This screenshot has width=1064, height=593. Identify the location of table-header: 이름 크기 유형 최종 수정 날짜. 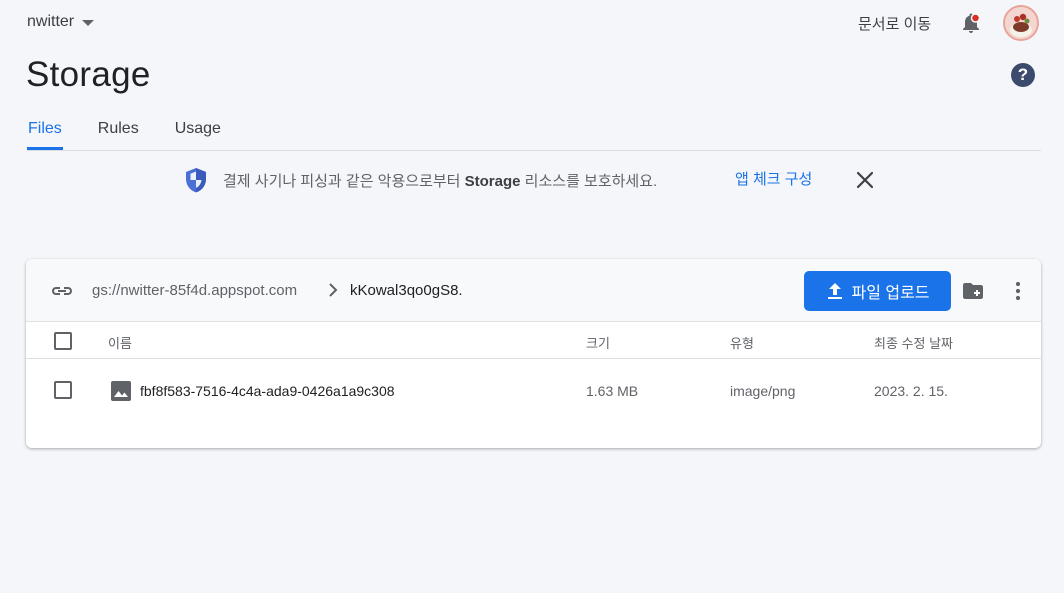
(533, 340).